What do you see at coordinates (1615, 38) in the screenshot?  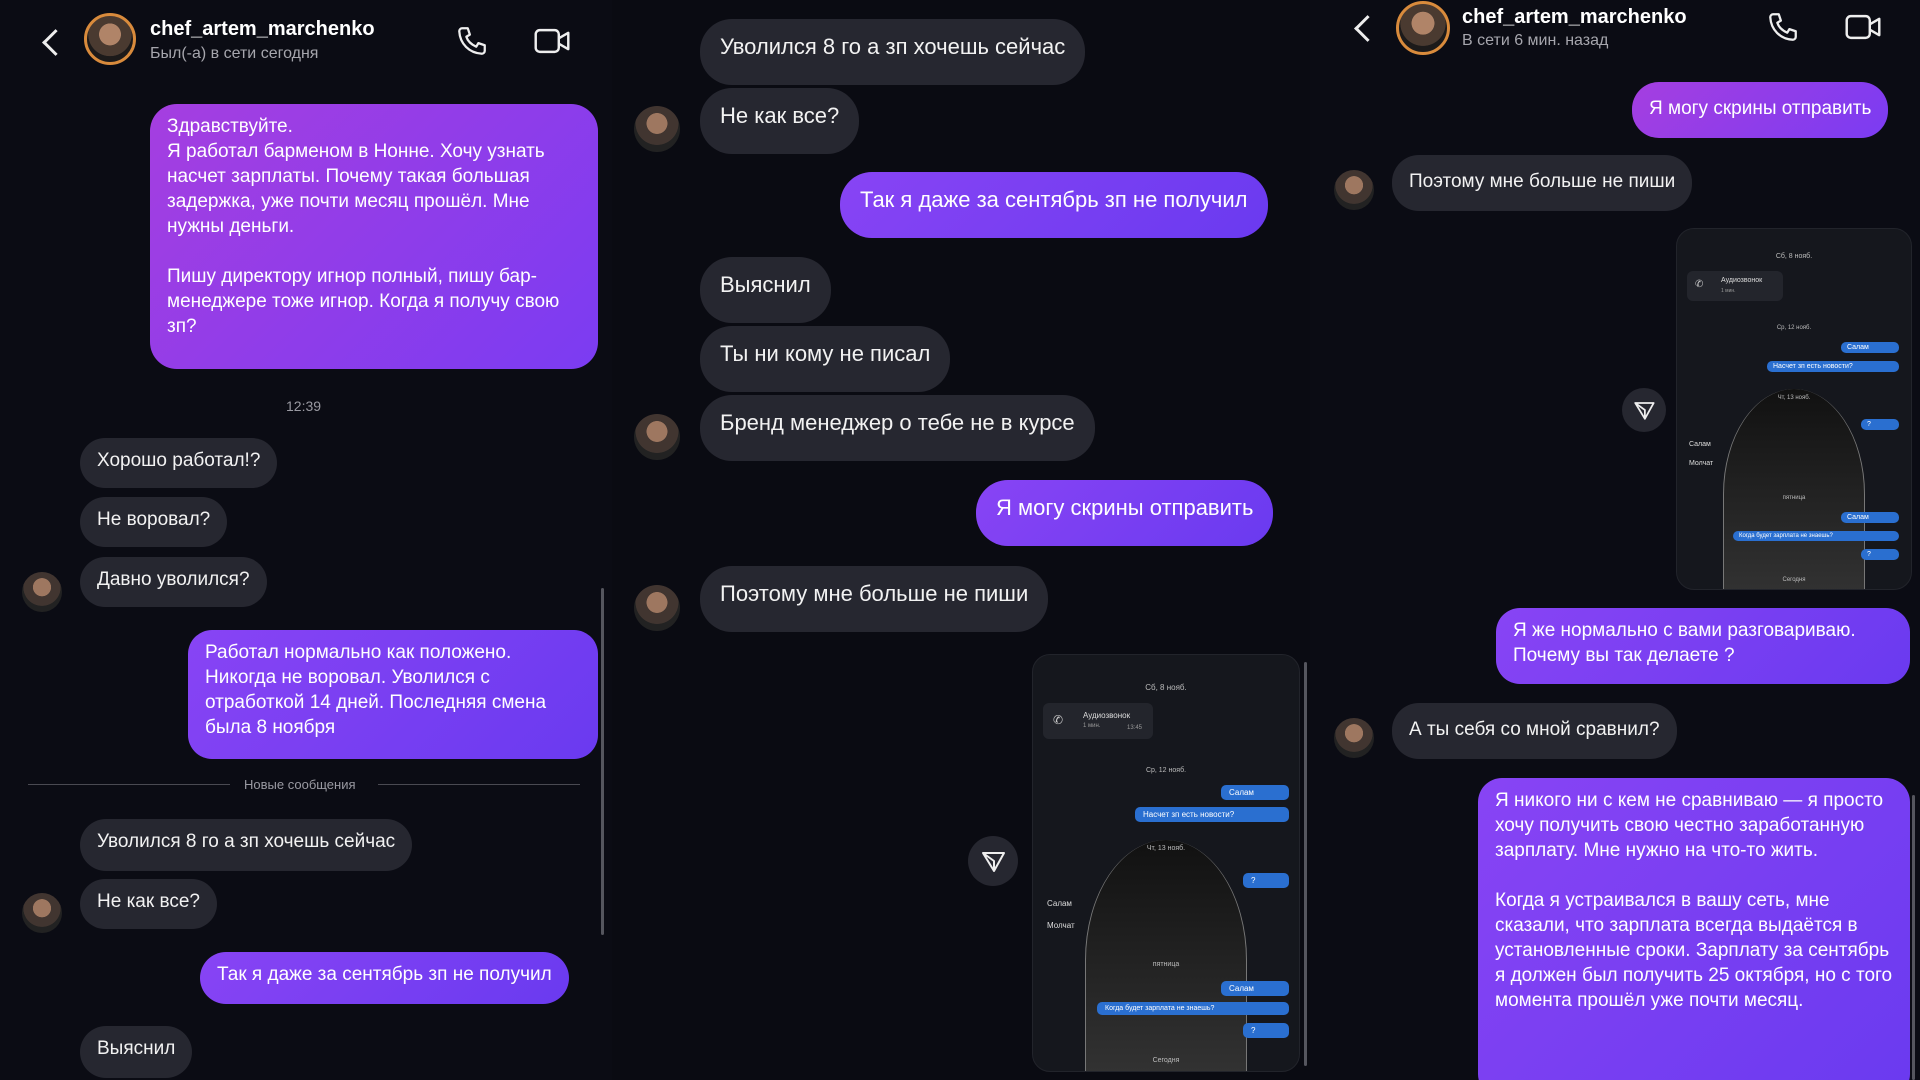 I see `chat-header: chef_artem_marchenko В сети 6 мин. назад` at bounding box center [1615, 38].